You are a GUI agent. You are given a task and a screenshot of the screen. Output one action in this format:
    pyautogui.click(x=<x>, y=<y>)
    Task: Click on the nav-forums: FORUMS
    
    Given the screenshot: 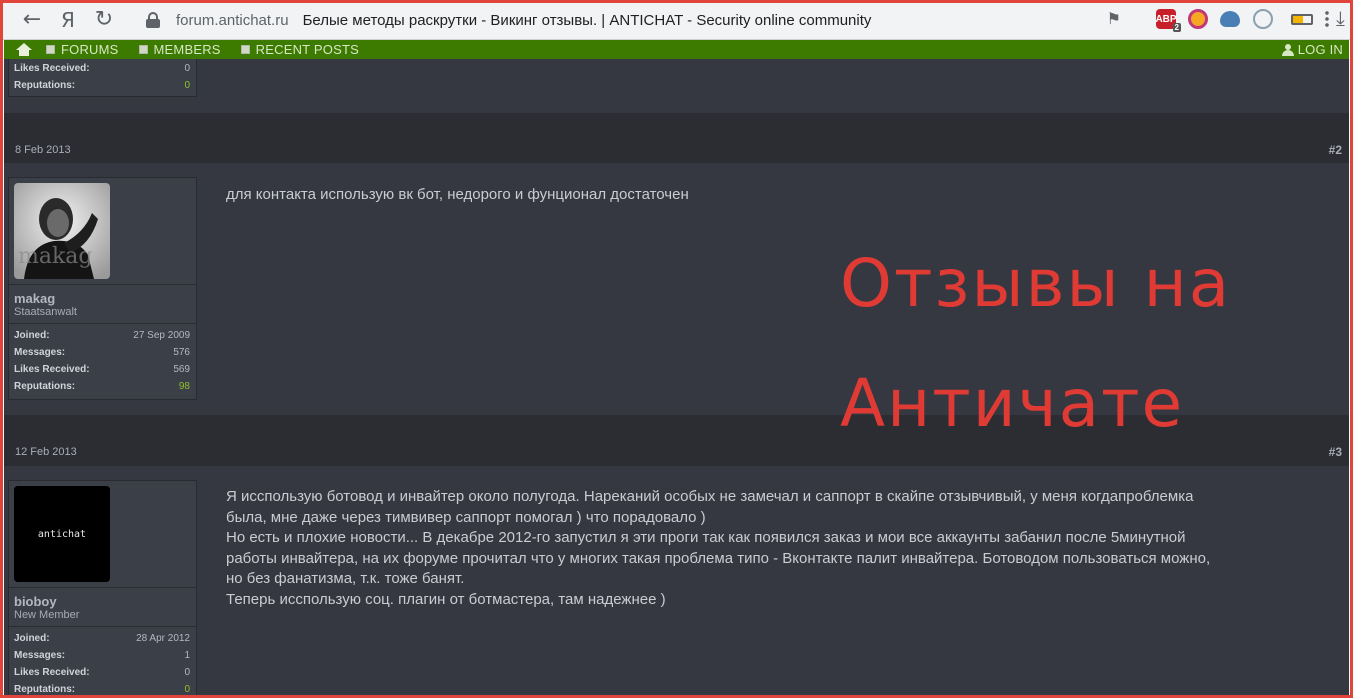 What is the action you would take?
    pyautogui.click(x=82, y=49)
    